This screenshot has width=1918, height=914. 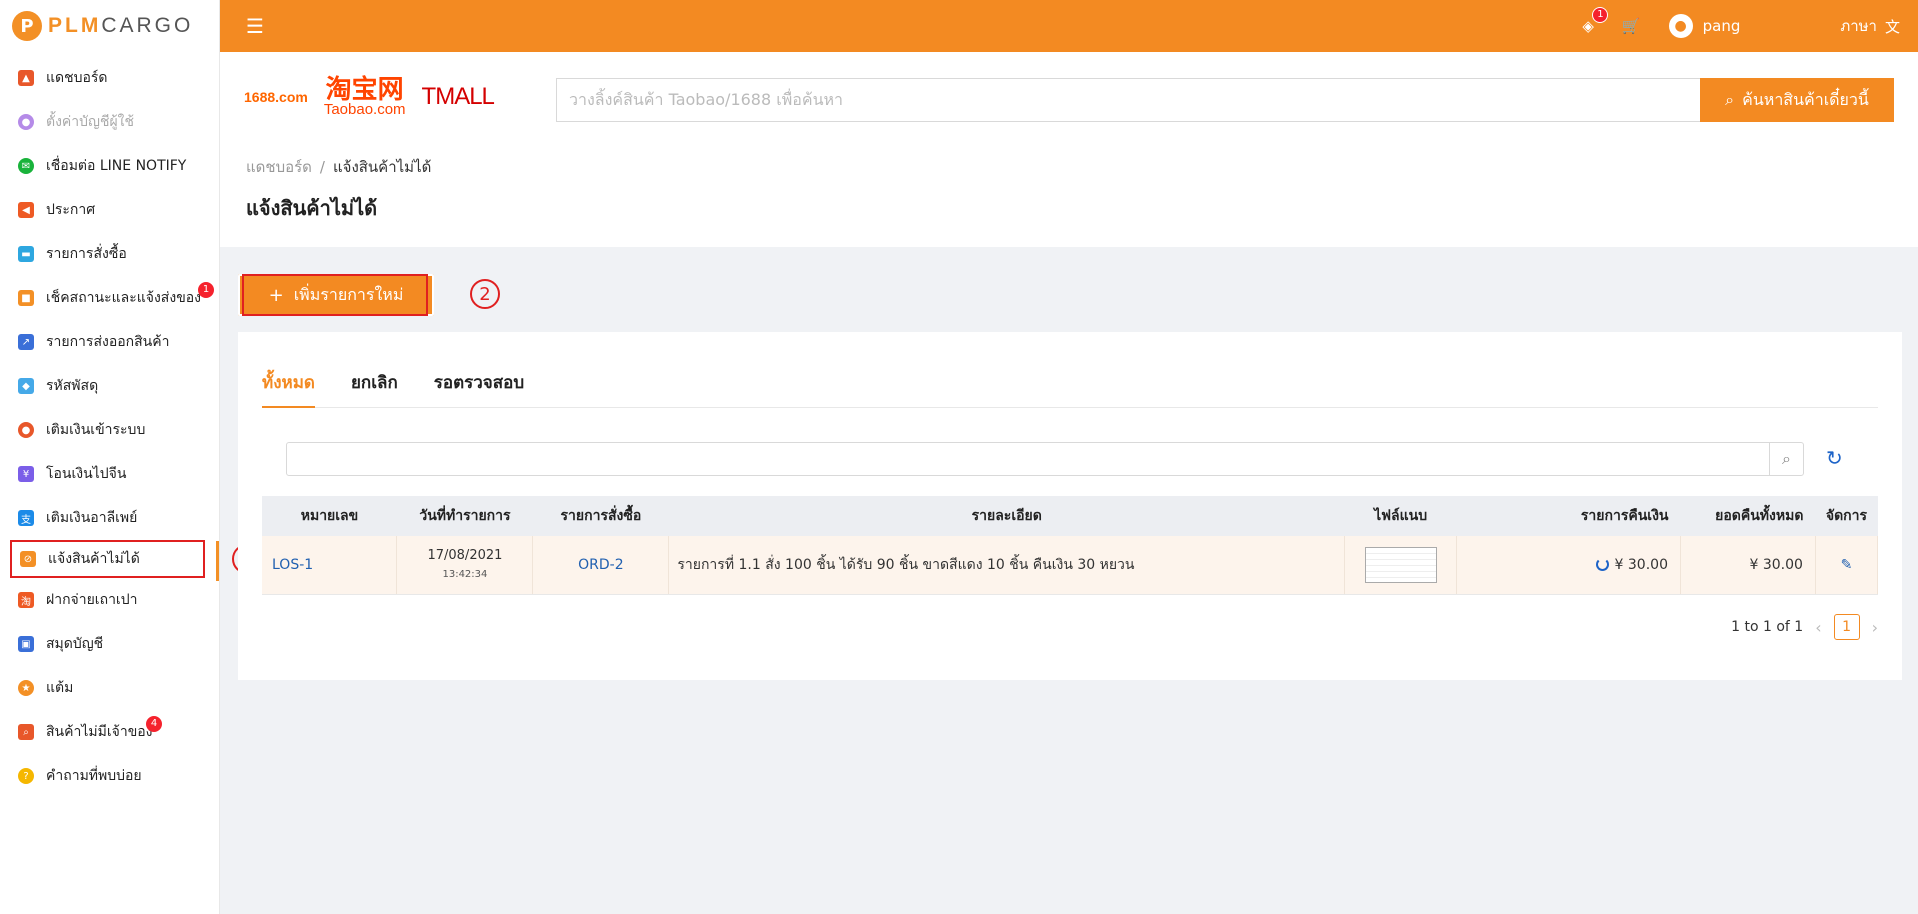 What do you see at coordinates (26, 342) in the screenshot?
I see `cart-icon: ↗` at bounding box center [26, 342].